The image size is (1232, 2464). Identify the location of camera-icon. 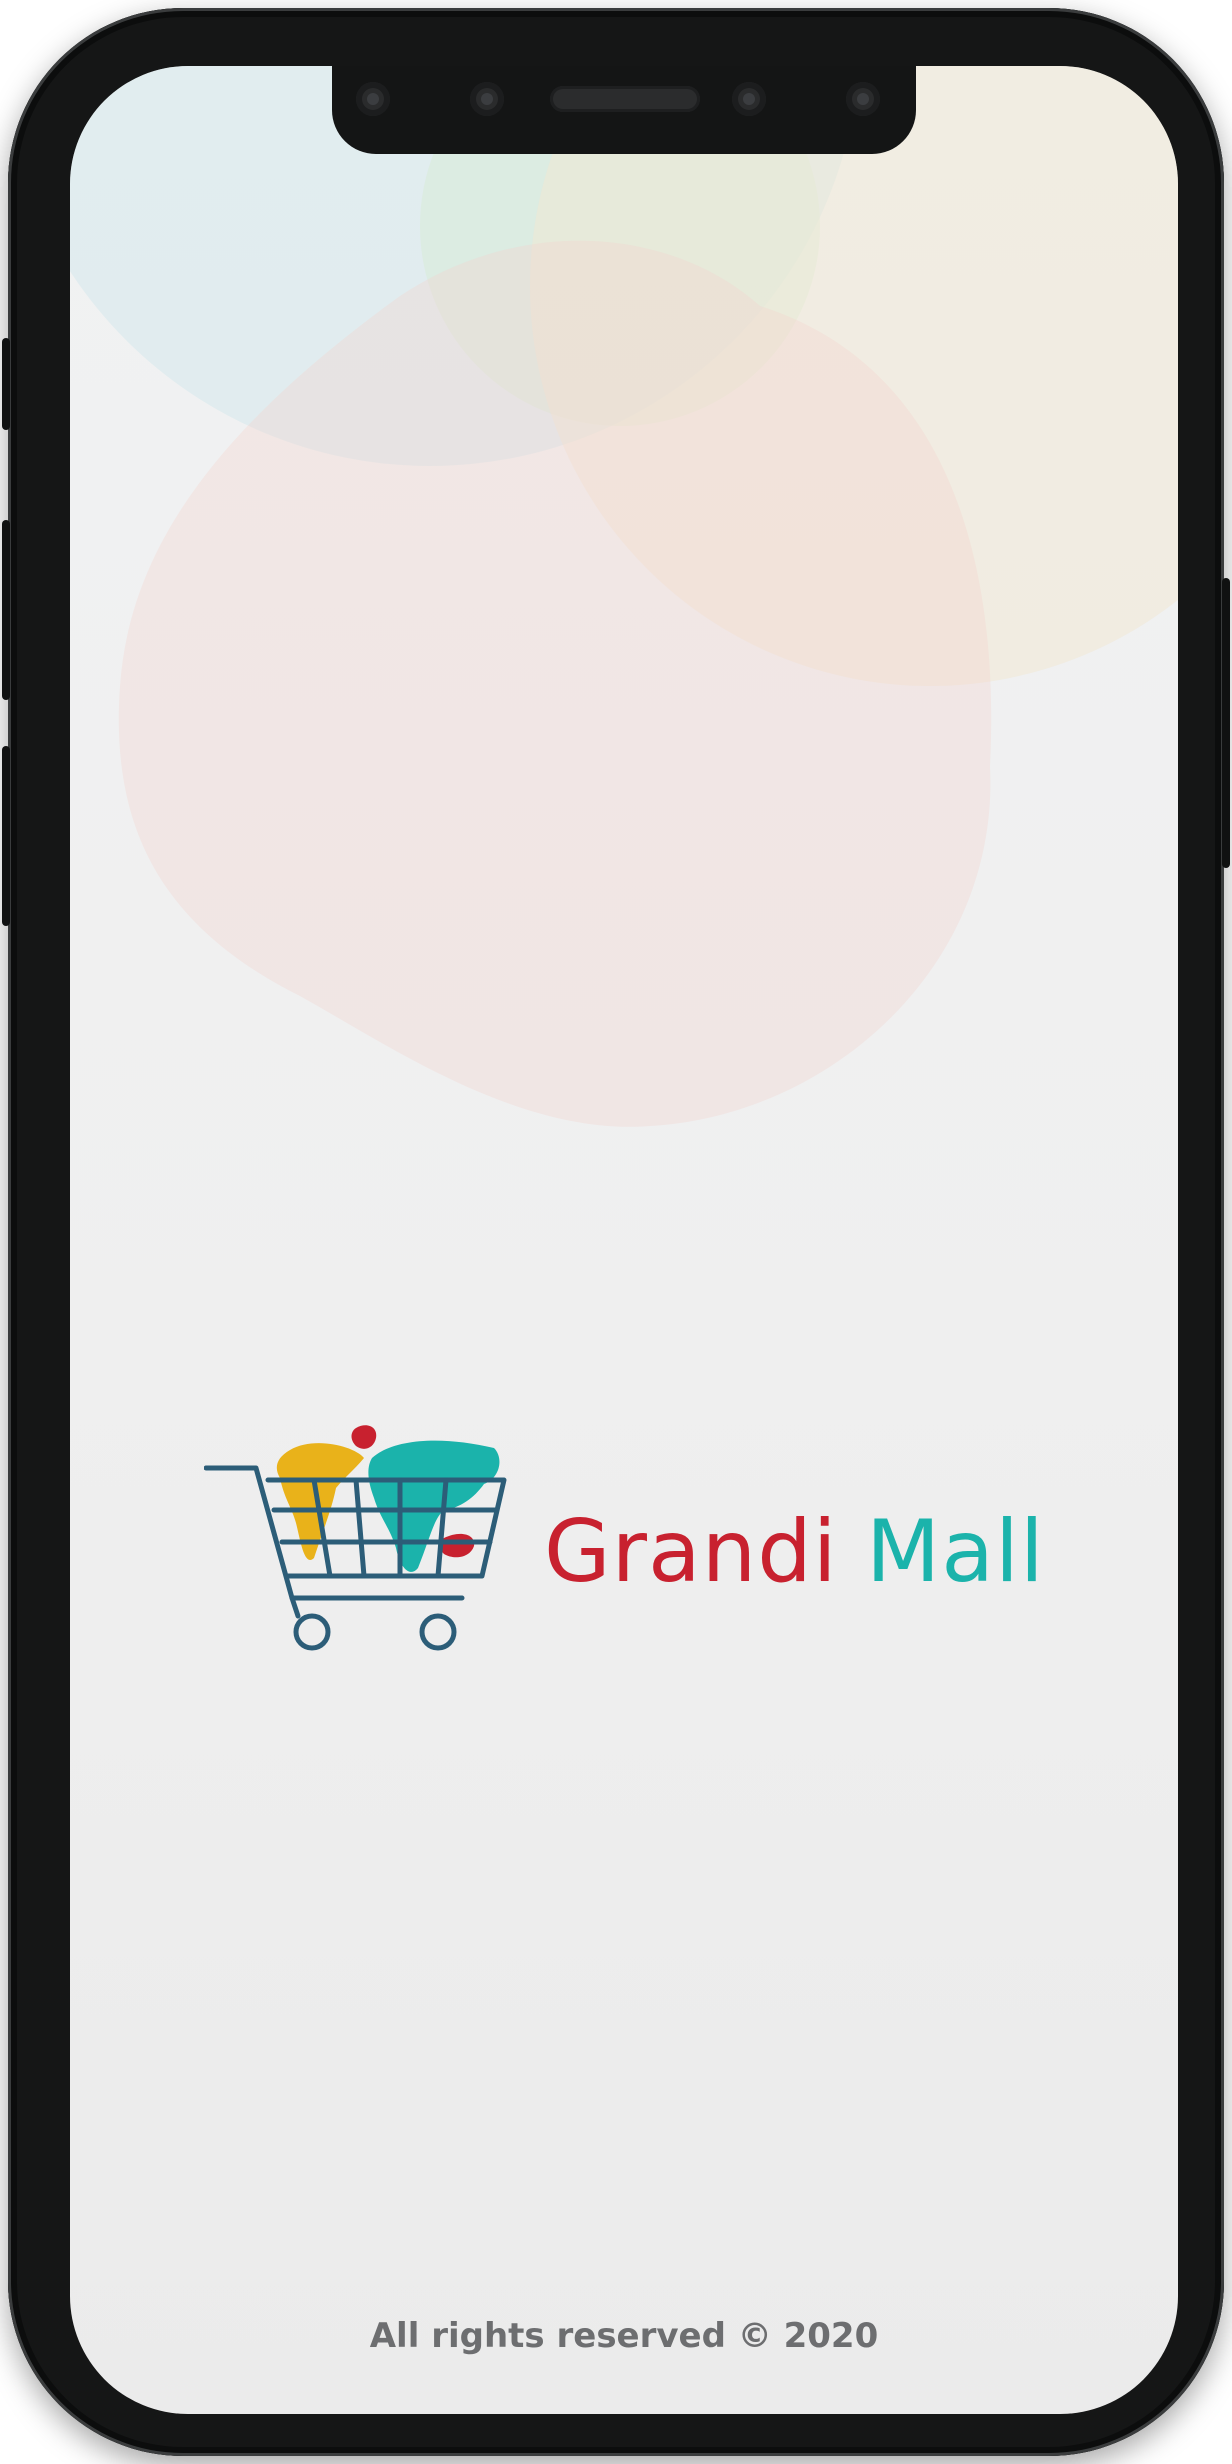
(487, 99).